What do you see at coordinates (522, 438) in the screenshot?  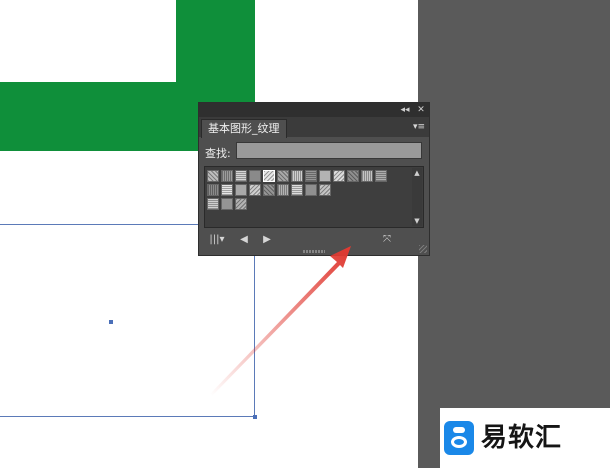 I see `logo-text: 易软汇` at bounding box center [522, 438].